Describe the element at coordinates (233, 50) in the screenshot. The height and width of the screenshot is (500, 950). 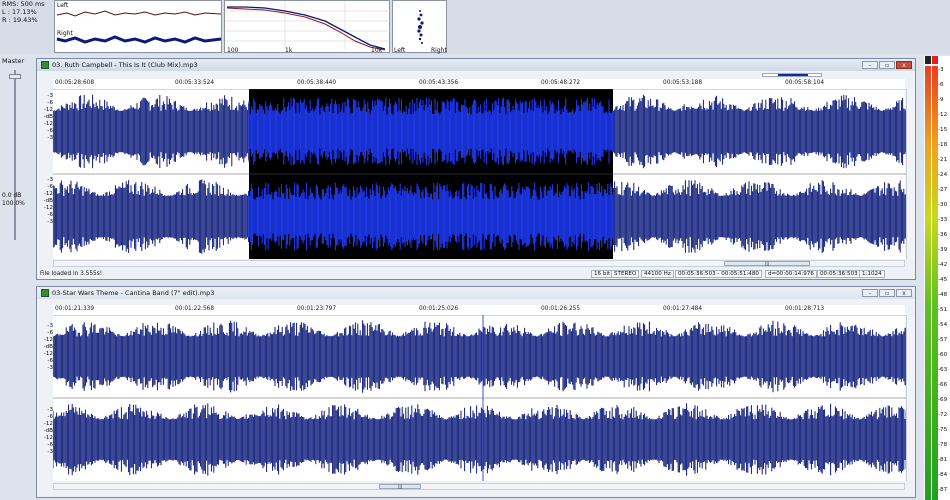
I see `spectrum-tick-100: 100` at that location.